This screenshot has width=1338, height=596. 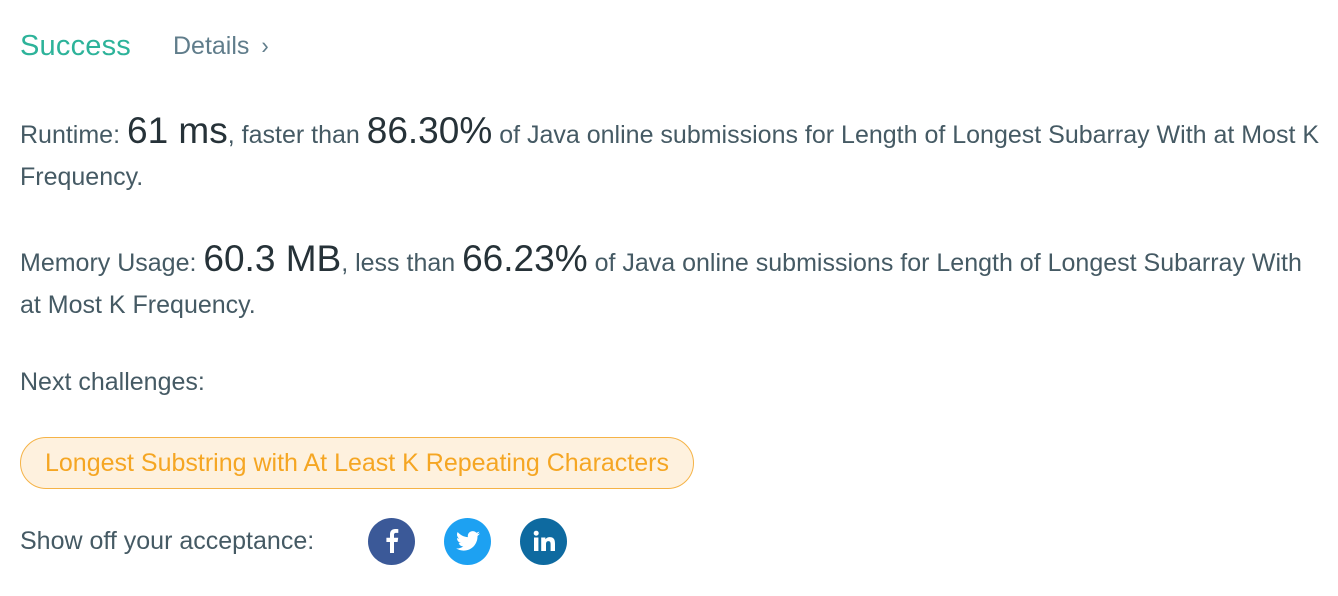 What do you see at coordinates (177, 130) in the screenshot?
I see `runtime-value: 61 ms` at bounding box center [177, 130].